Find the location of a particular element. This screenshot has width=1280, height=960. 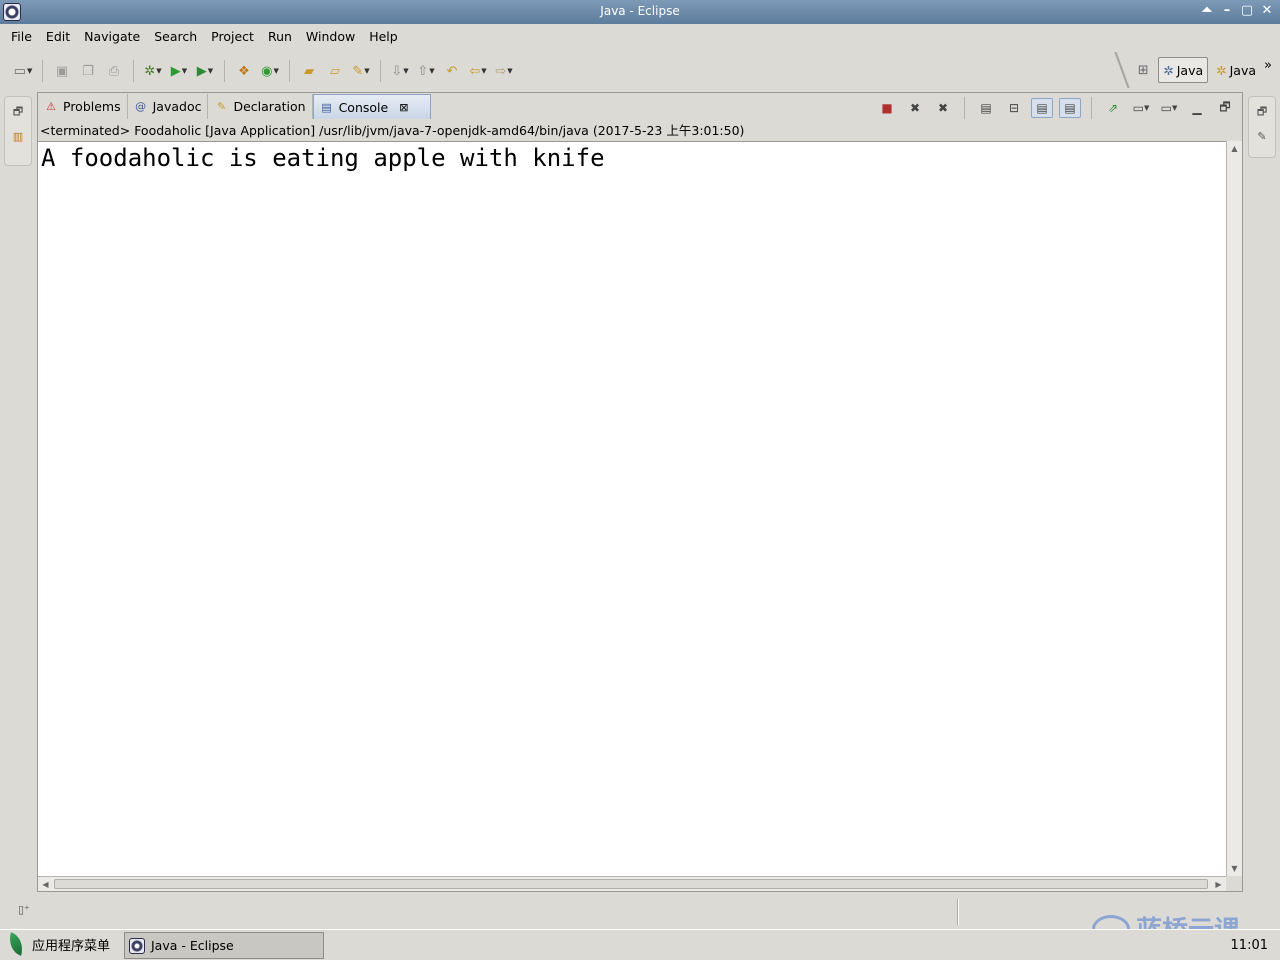

scroll-right-icon: ▶ is located at coordinates (1218, 884).